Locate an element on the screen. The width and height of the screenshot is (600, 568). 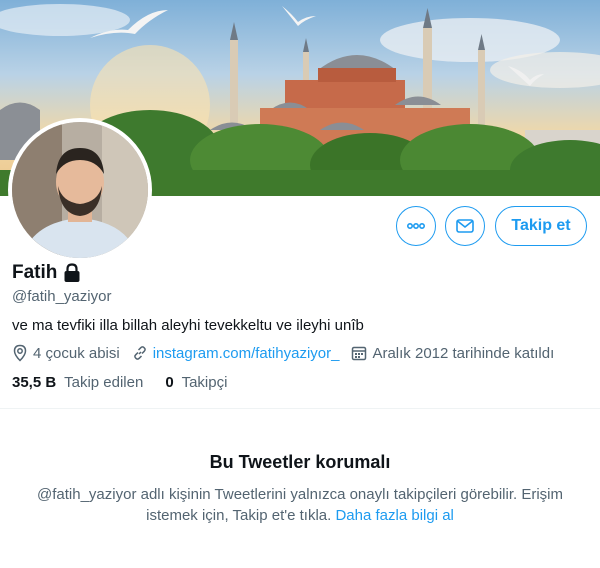
following-stat: 35,5 B Takip edilen is located at coordinates (77, 382).